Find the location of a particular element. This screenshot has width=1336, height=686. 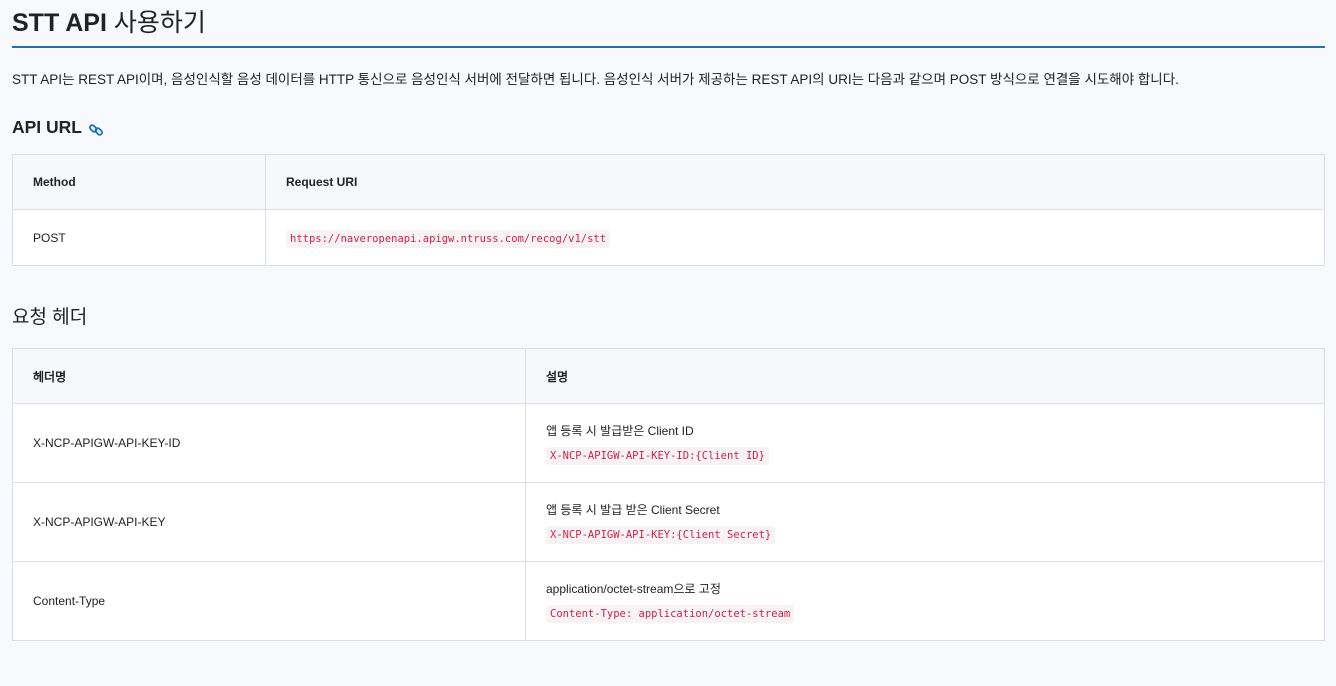

link-icon is located at coordinates (96, 127).